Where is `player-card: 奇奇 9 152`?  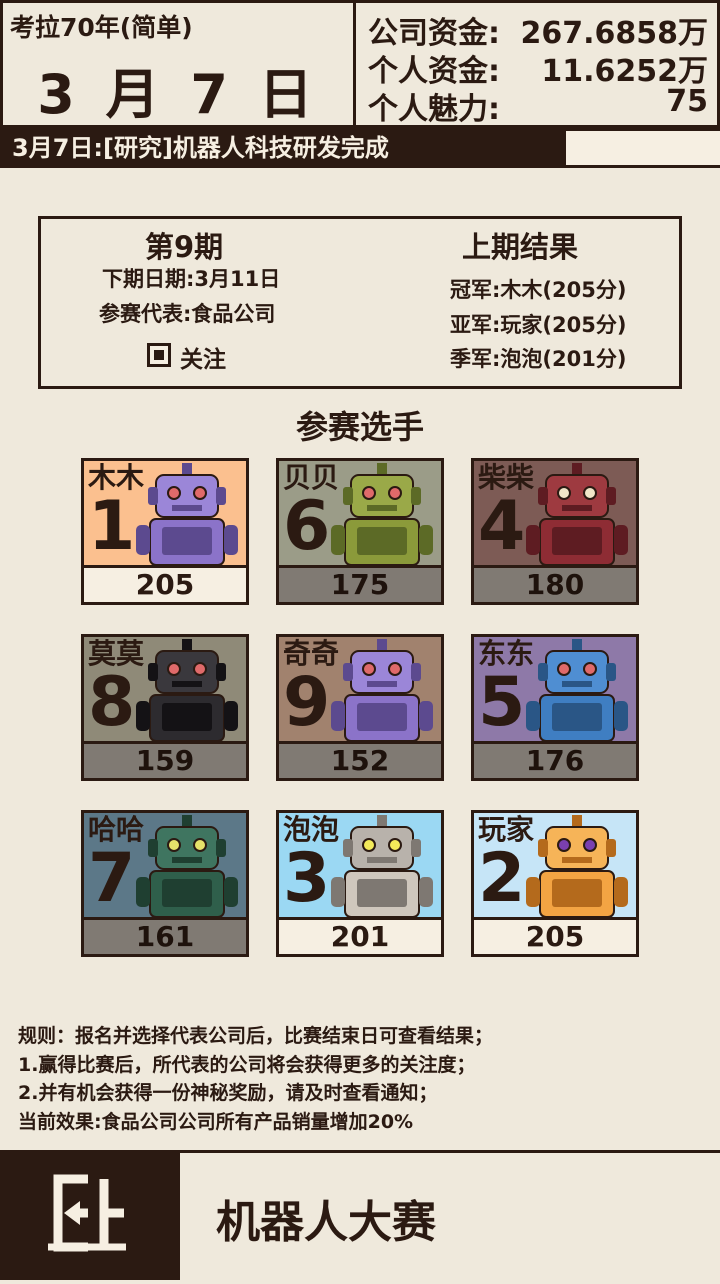 player-card: 奇奇 9 152 is located at coordinates (360, 707).